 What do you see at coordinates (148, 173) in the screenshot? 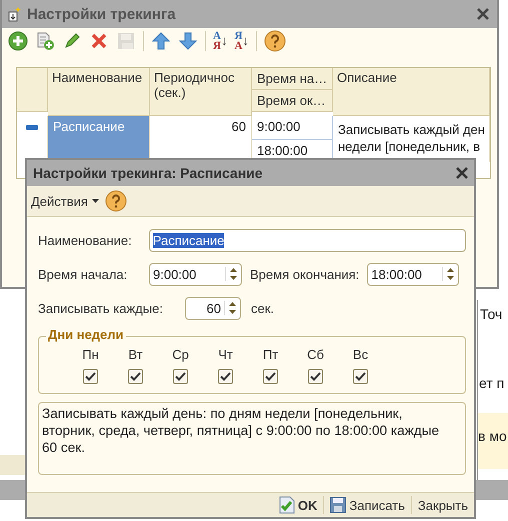
I see `dialog-title: Настройки трекинга: Расписание` at bounding box center [148, 173].